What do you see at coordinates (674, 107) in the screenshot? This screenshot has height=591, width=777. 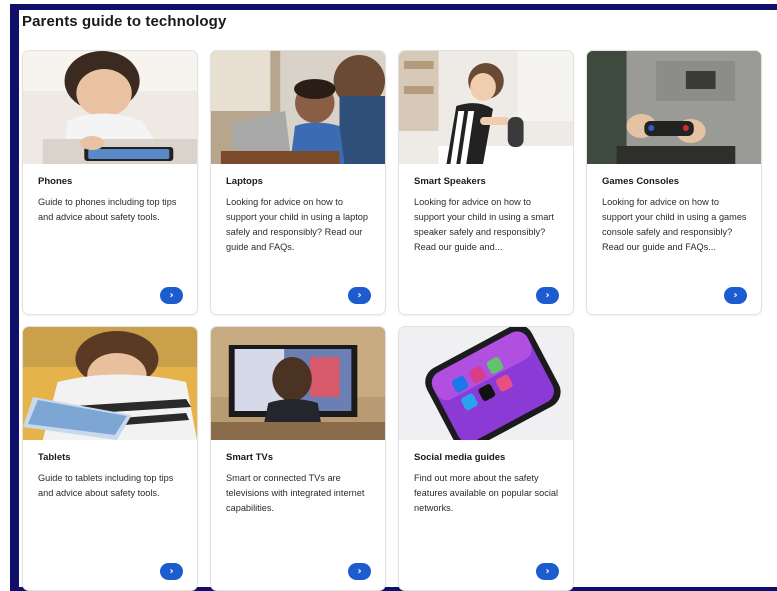 I see `child-with-game-controller-photo` at bounding box center [674, 107].